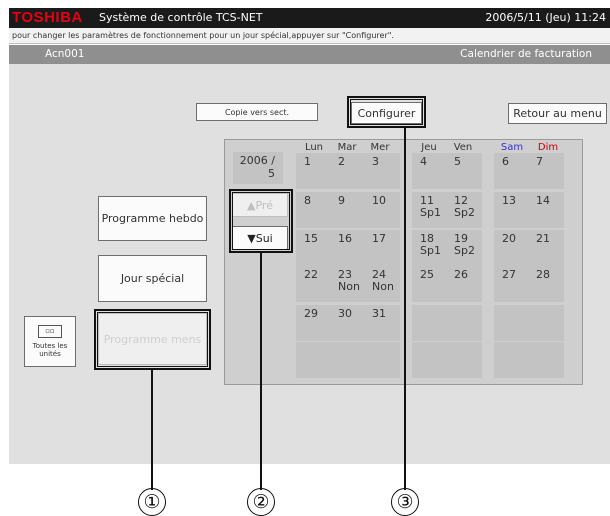 This screenshot has height=516, width=610. What do you see at coordinates (261, 502) in the screenshot?
I see `callout-number-2: ②` at bounding box center [261, 502].